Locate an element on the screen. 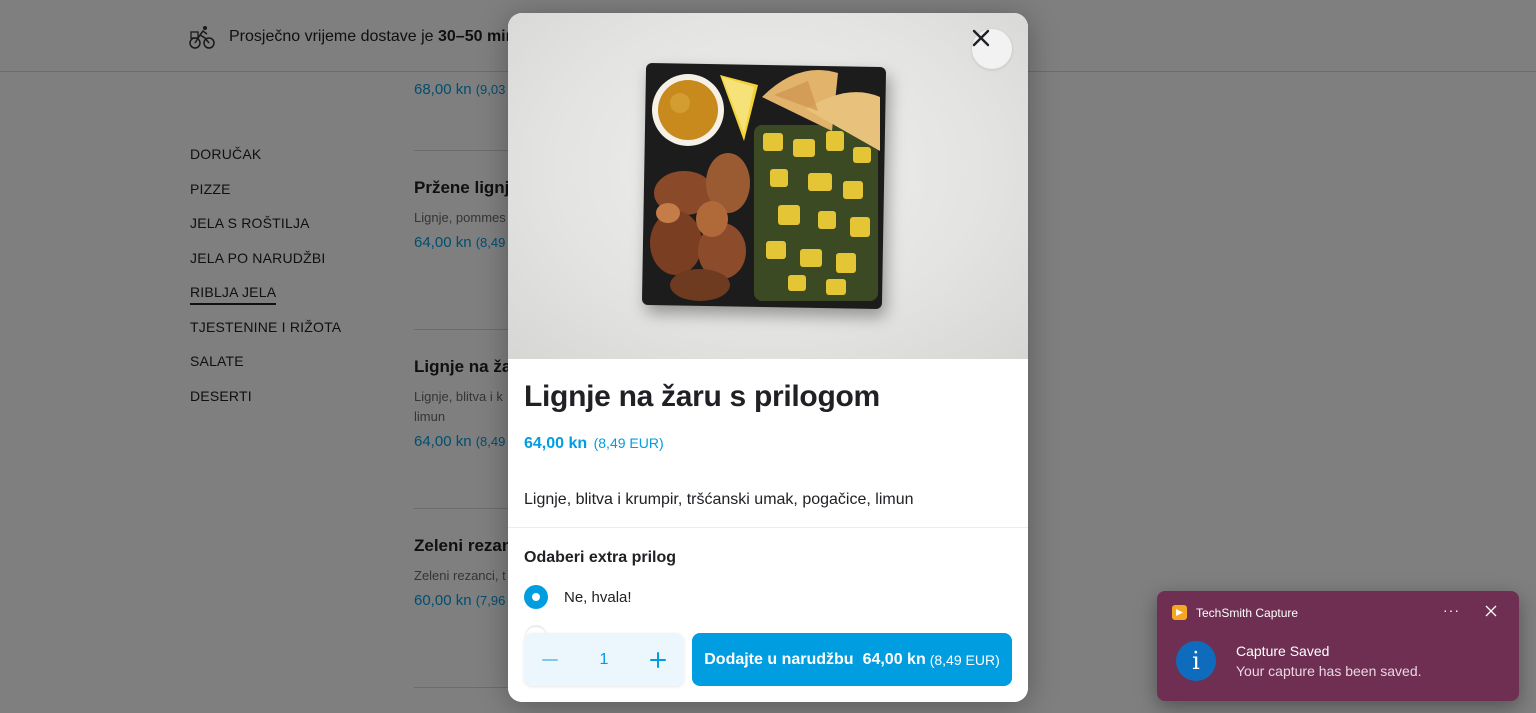 This screenshot has height=713, width=1536. plus-icon is located at coordinates (658, 659).